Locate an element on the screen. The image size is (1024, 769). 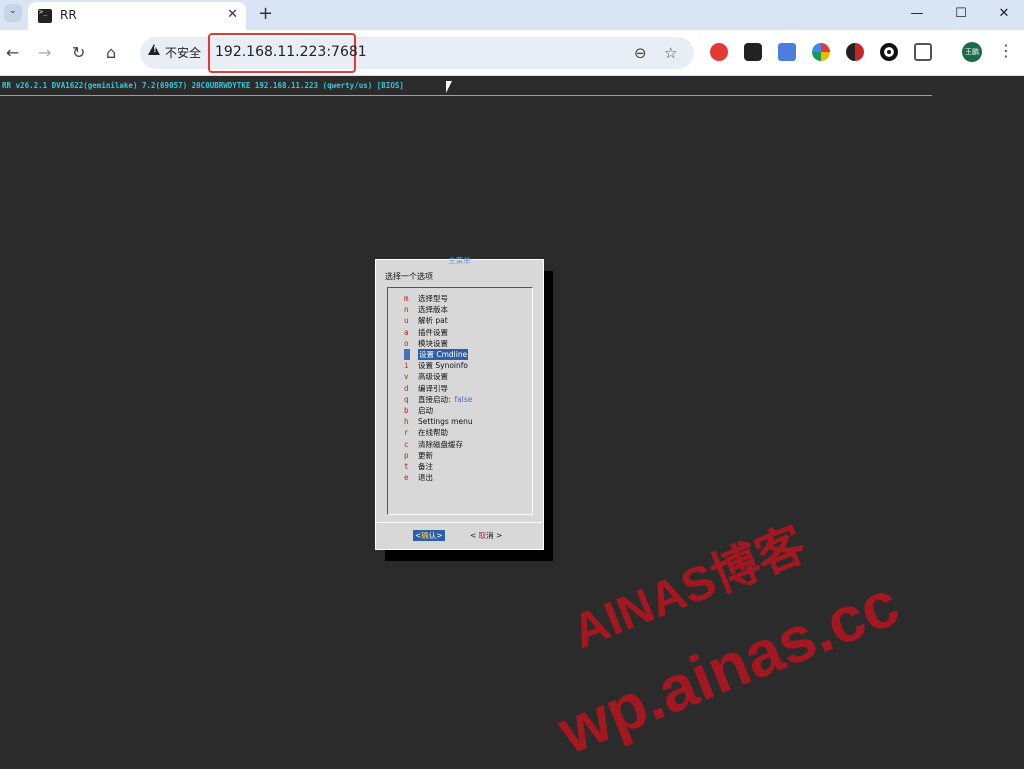
menu-item-text: 选择型号 is located at coordinates (433, 298).